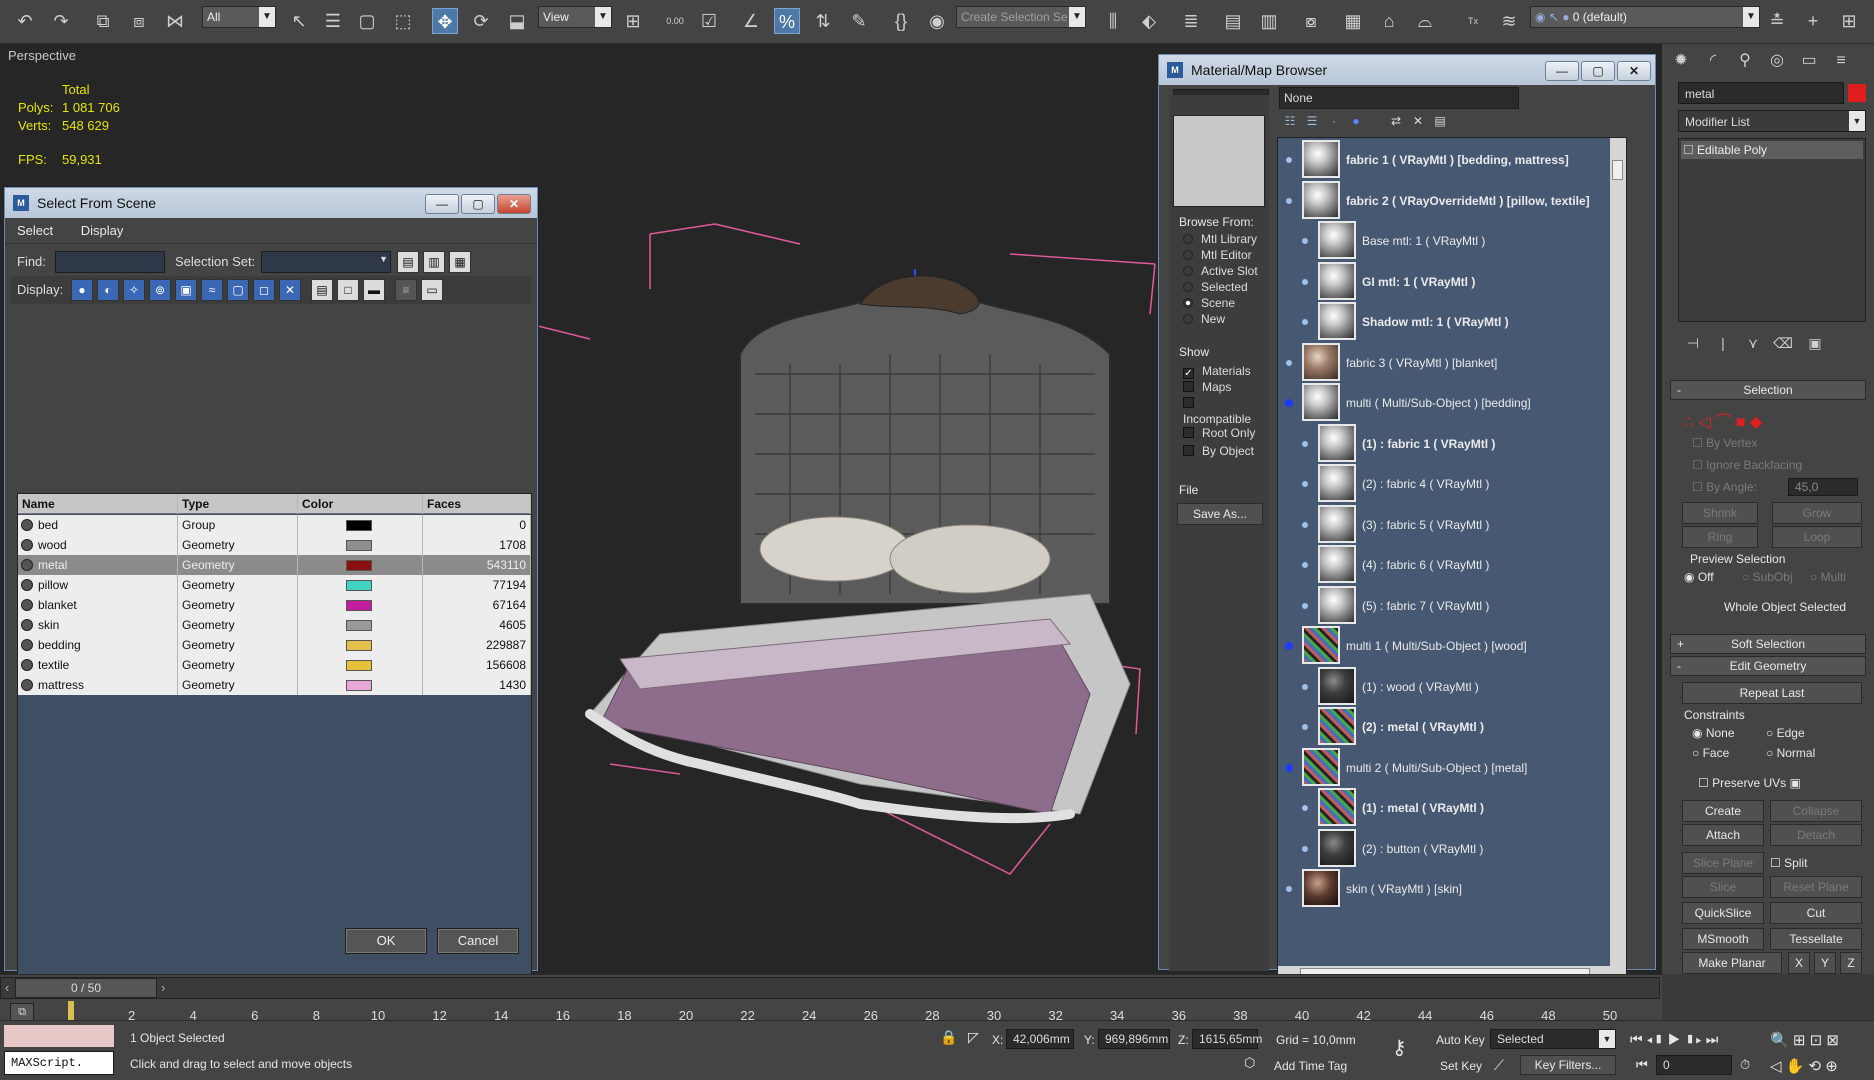  I want to click on display-spacewarps-icon: ≈, so click(212, 290).